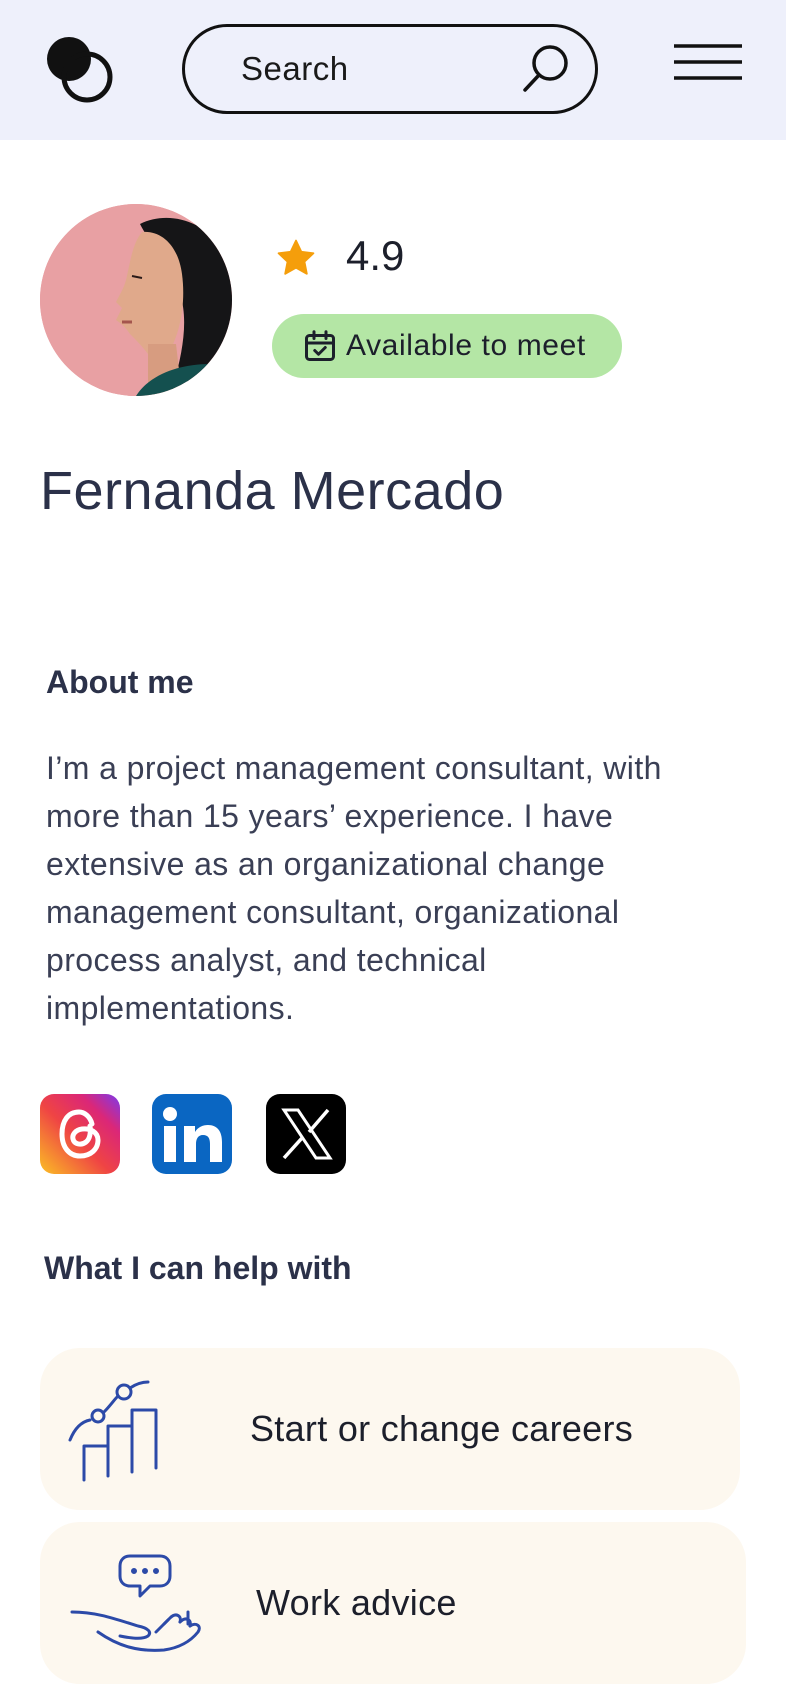  Describe the element at coordinates (198, 1268) in the screenshot. I see `help-heading: What I can help with` at that location.